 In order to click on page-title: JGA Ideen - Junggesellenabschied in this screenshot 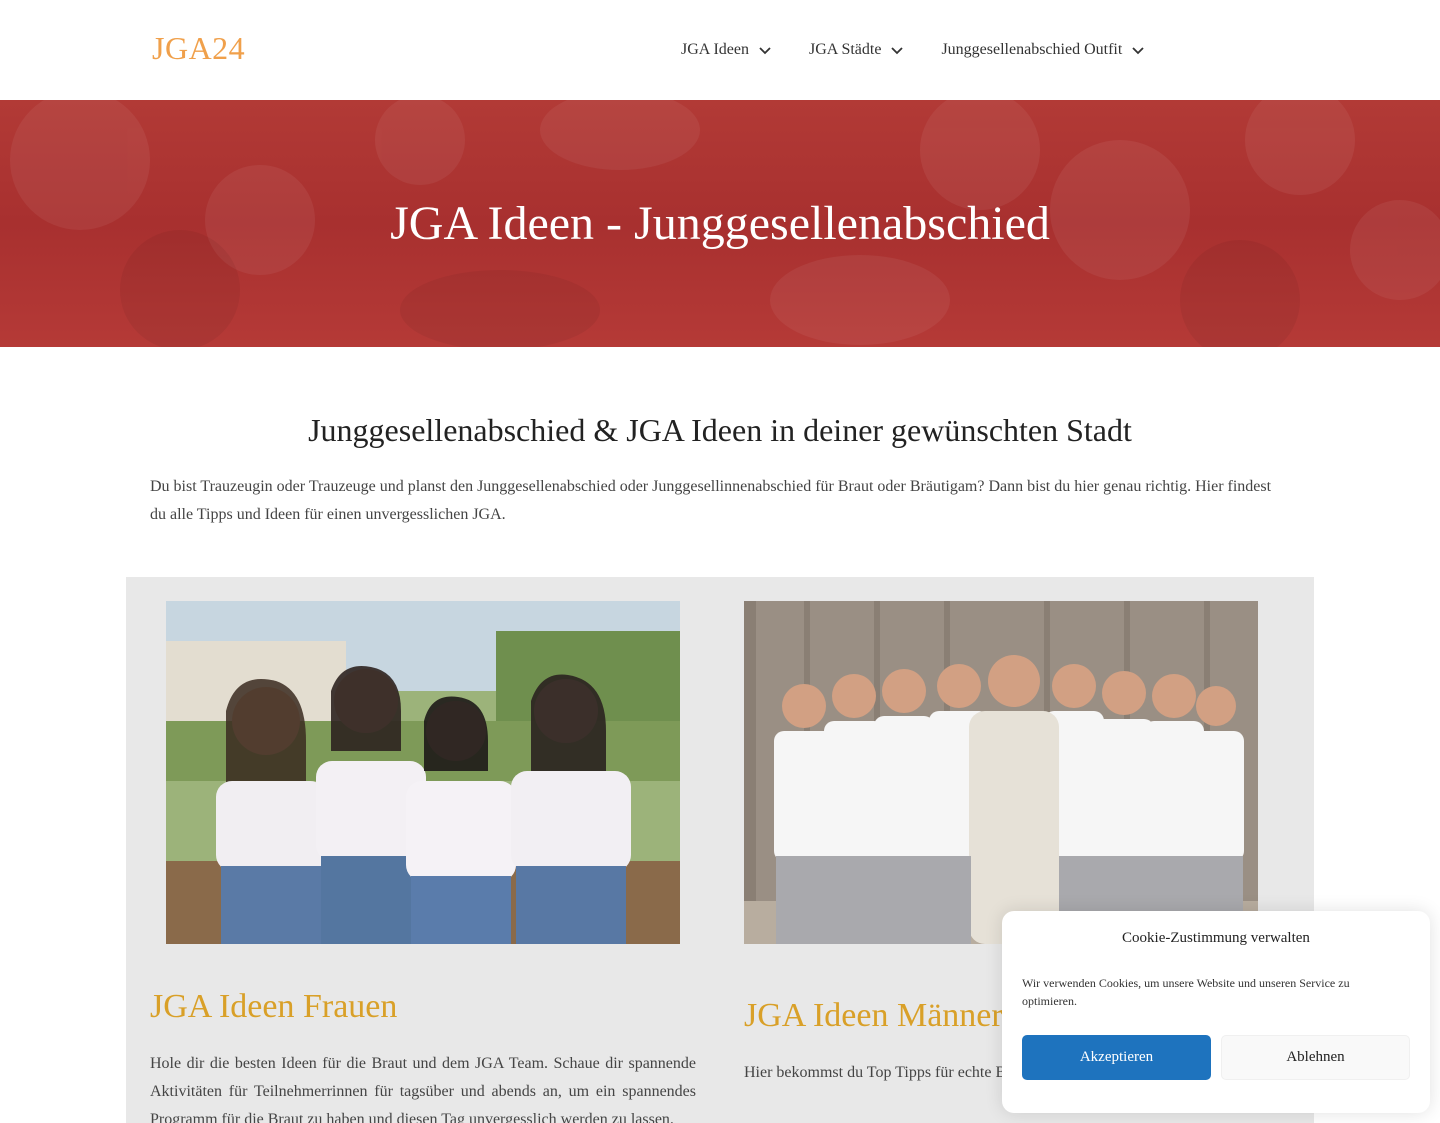, I will do `click(720, 223)`.